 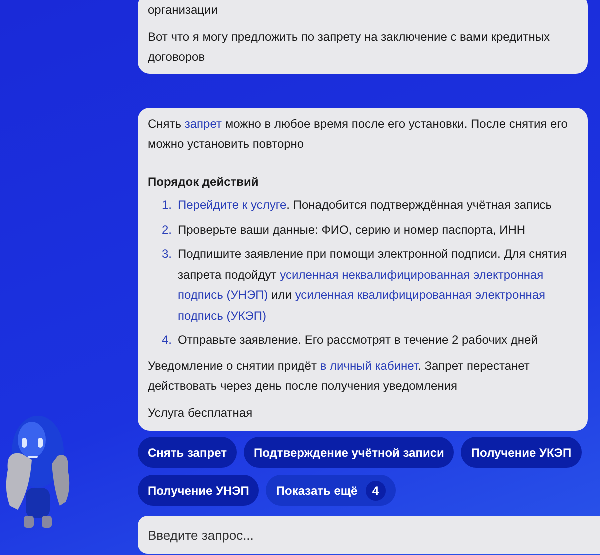 I want to click on step-number: 3., so click(x=168, y=254).